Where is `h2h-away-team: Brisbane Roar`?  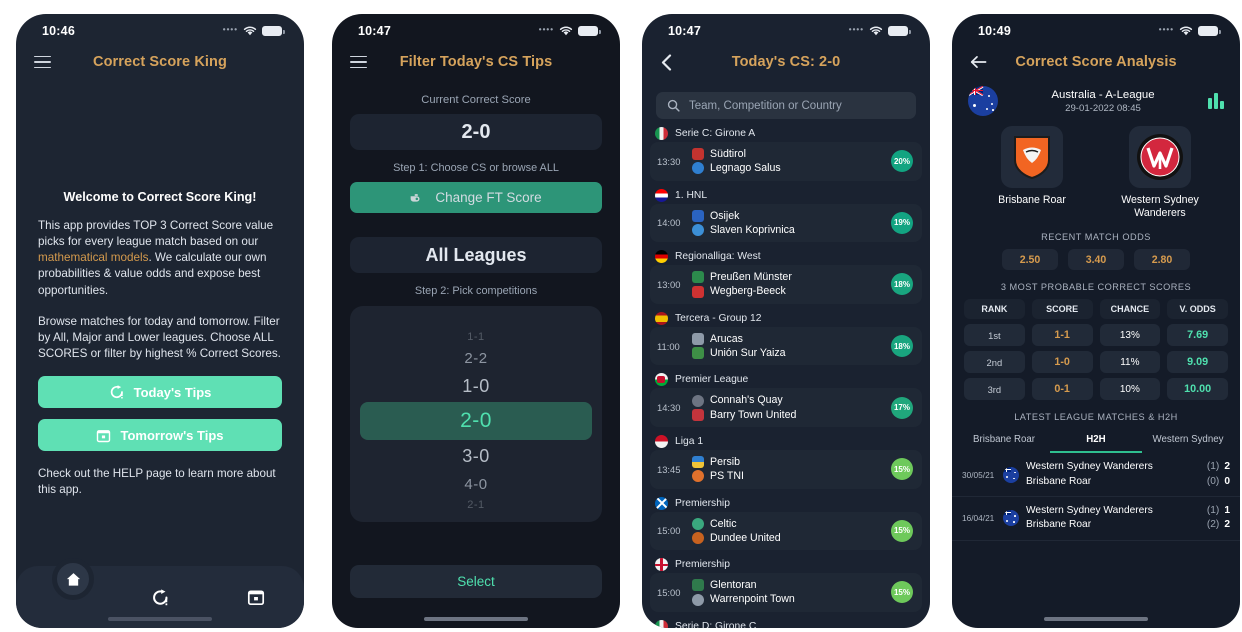
h2h-away-team: Brisbane Roar is located at coordinates (1059, 525).